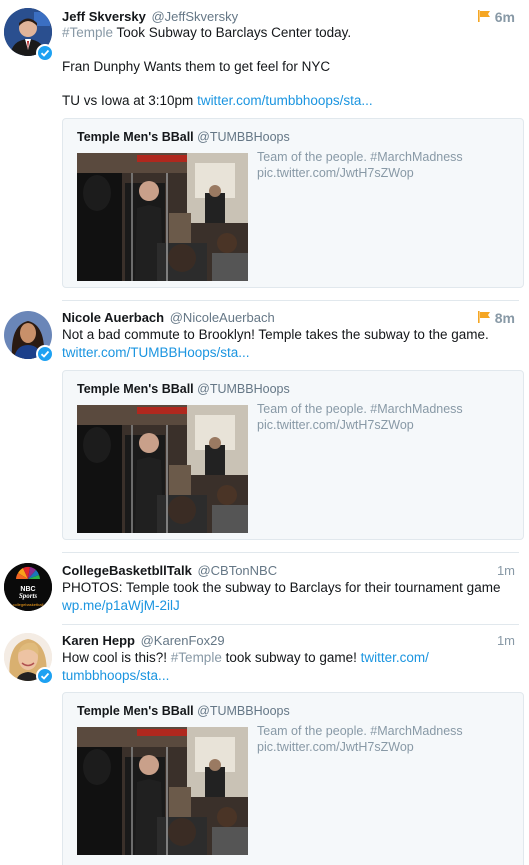 The image size is (529, 865). What do you see at coordinates (232, 32) in the screenshot?
I see `text-line: Took Subway to Barclays Center today.` at bounding box center [232, 32].